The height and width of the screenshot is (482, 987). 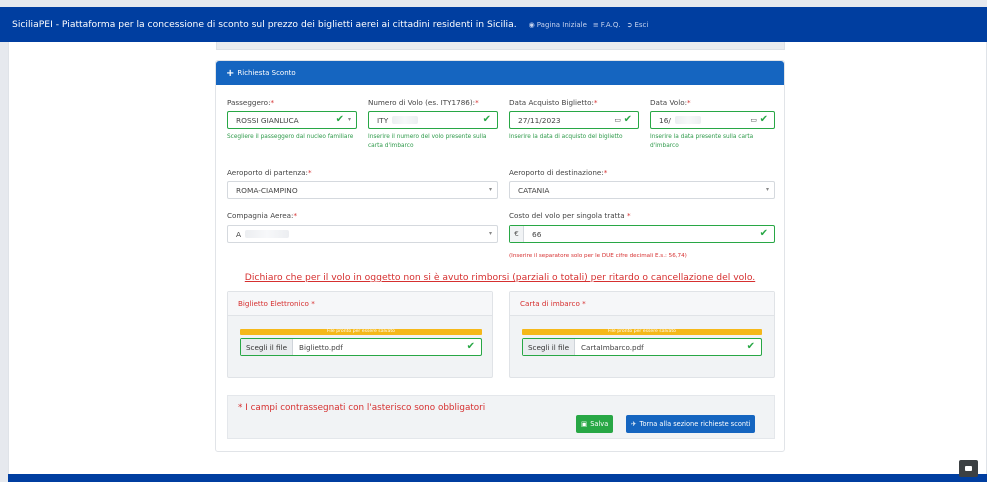 I want to click on ticket-upload-status: File pronto per essere salvato, so click(x=361, y=332).